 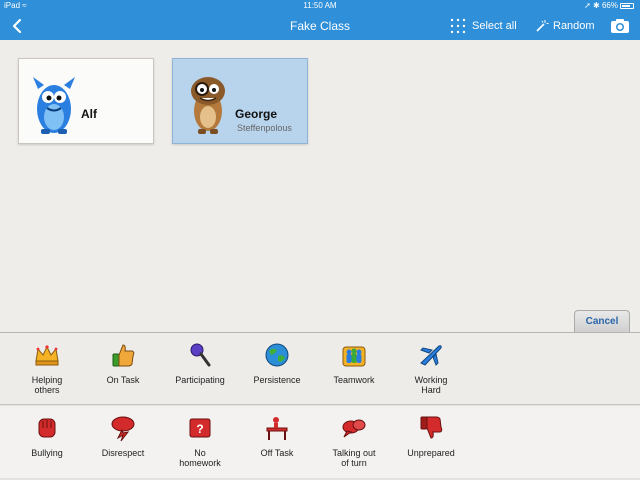 I want to click on crown-icon, so click(x=47, y=355).